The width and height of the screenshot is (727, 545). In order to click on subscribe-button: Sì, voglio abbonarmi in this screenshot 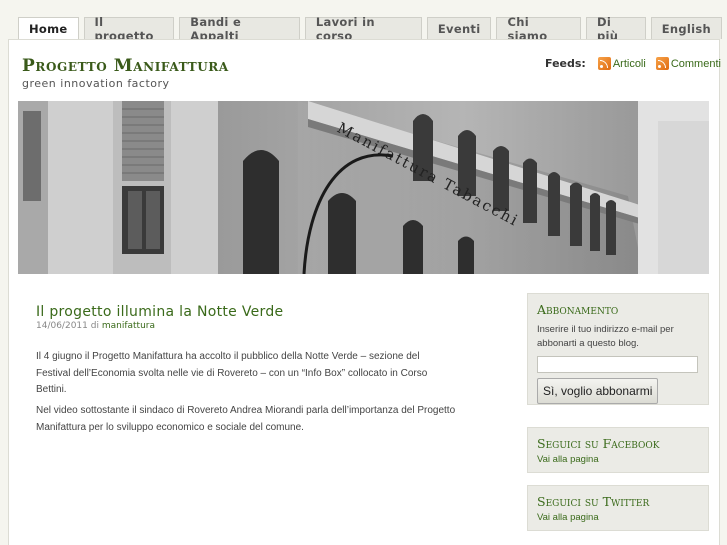, I will do `click(598, 391)`.